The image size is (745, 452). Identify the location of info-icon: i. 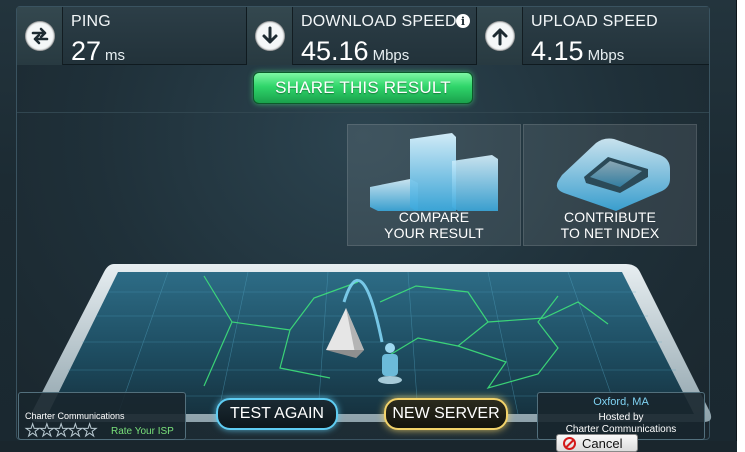
(463, 21).